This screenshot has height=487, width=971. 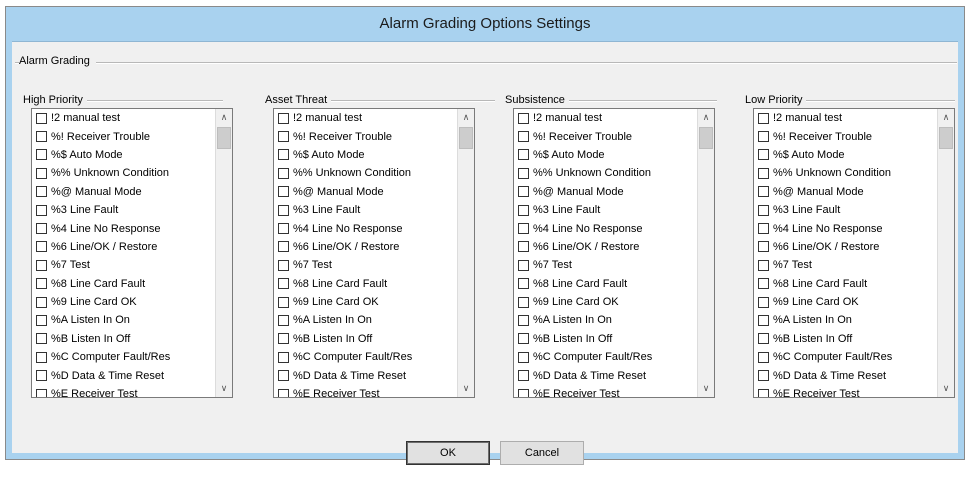 What do you see at coordinates (542, 453) in the screenshot?
I see `cancel-button: Cancel` at bounding box center [542, 453].